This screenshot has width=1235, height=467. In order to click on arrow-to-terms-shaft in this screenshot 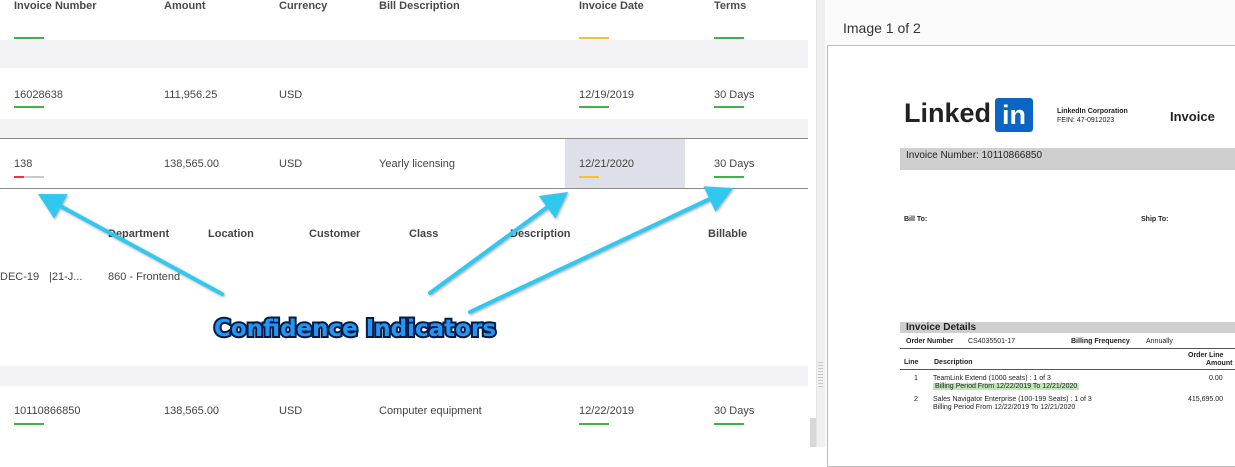, I will do `click(590, 255)`.